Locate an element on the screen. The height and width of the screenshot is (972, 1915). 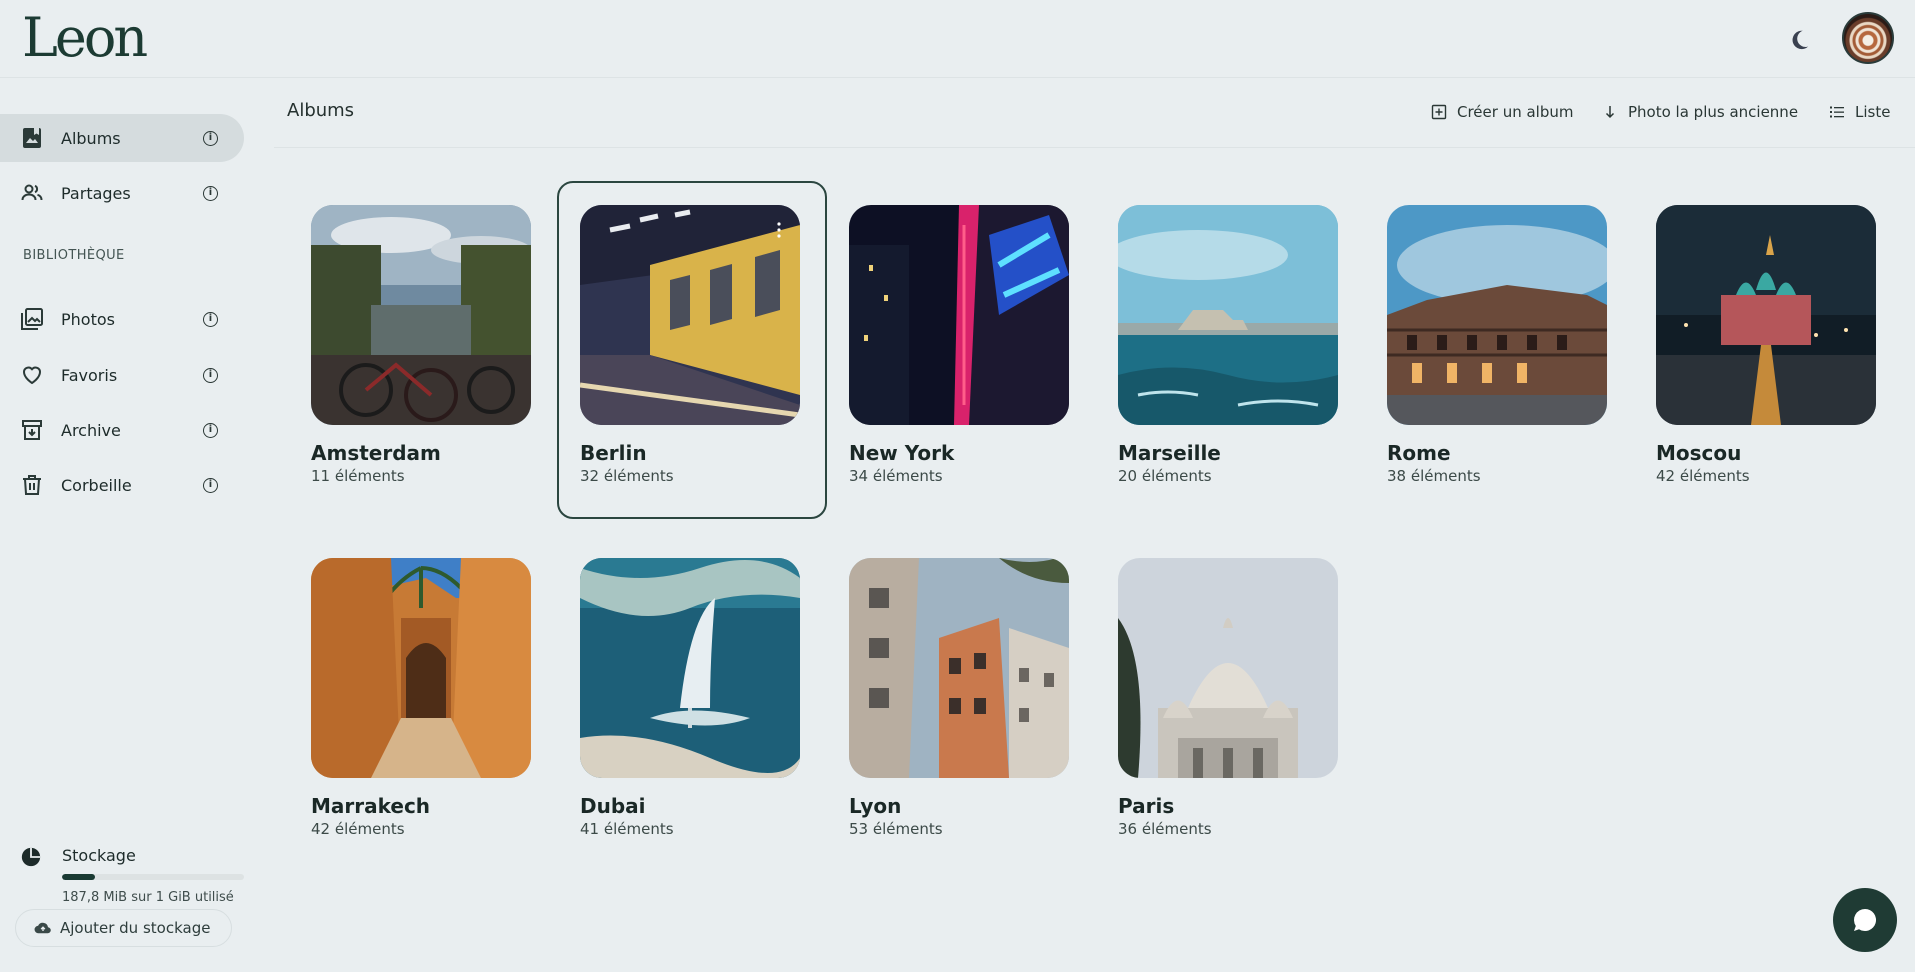
album-card-lyon: Lyon 53 éléments is located at coordinates (959, 698).